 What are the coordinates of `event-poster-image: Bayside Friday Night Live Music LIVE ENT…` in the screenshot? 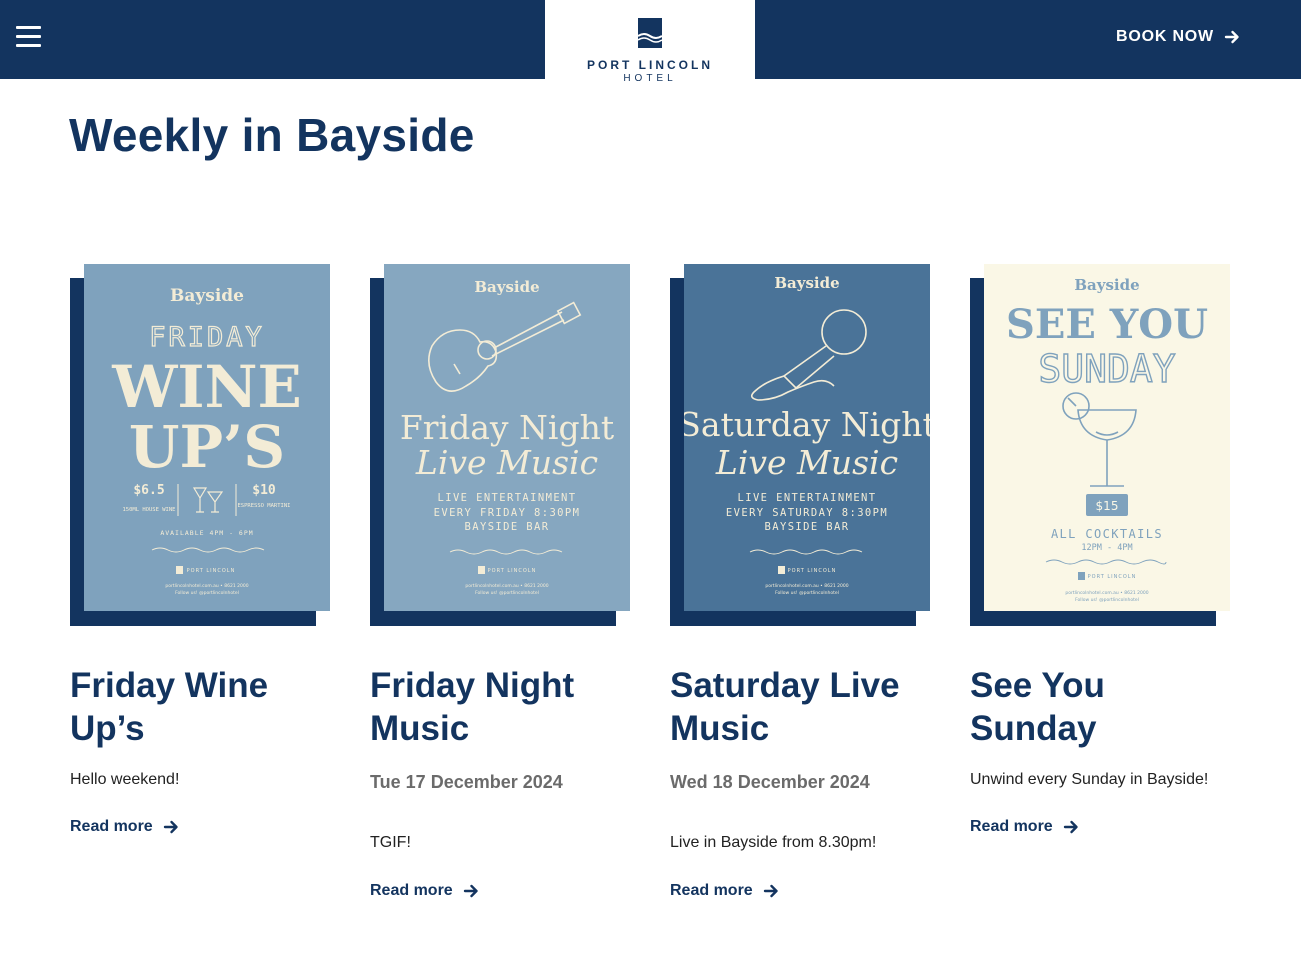 It's located at (507, 437).